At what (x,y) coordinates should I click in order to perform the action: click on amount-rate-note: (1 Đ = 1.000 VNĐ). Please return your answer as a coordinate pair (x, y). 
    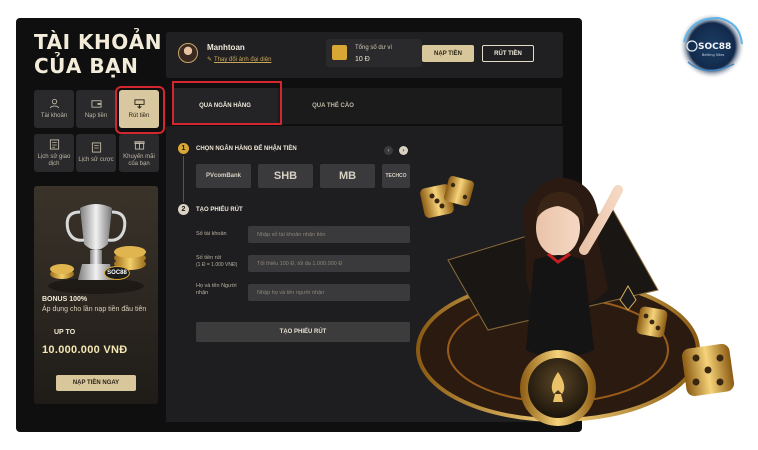
    Looking at the image, I should click on (217, 265).